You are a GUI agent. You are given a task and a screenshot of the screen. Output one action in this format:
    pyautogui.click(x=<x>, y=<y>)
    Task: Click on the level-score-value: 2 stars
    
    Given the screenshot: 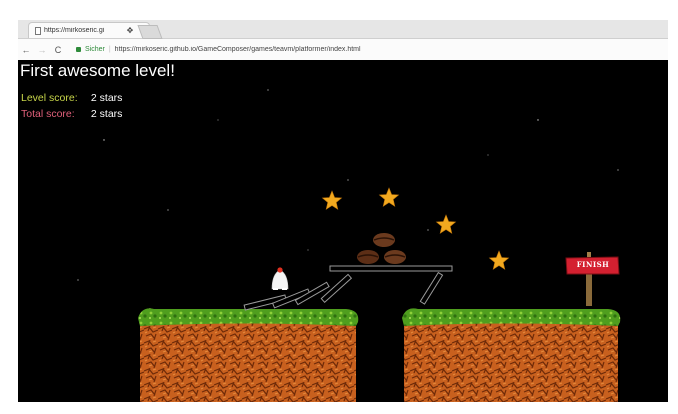 What is the action you would take?
    pyautogui.click(x=106, y=98)
    